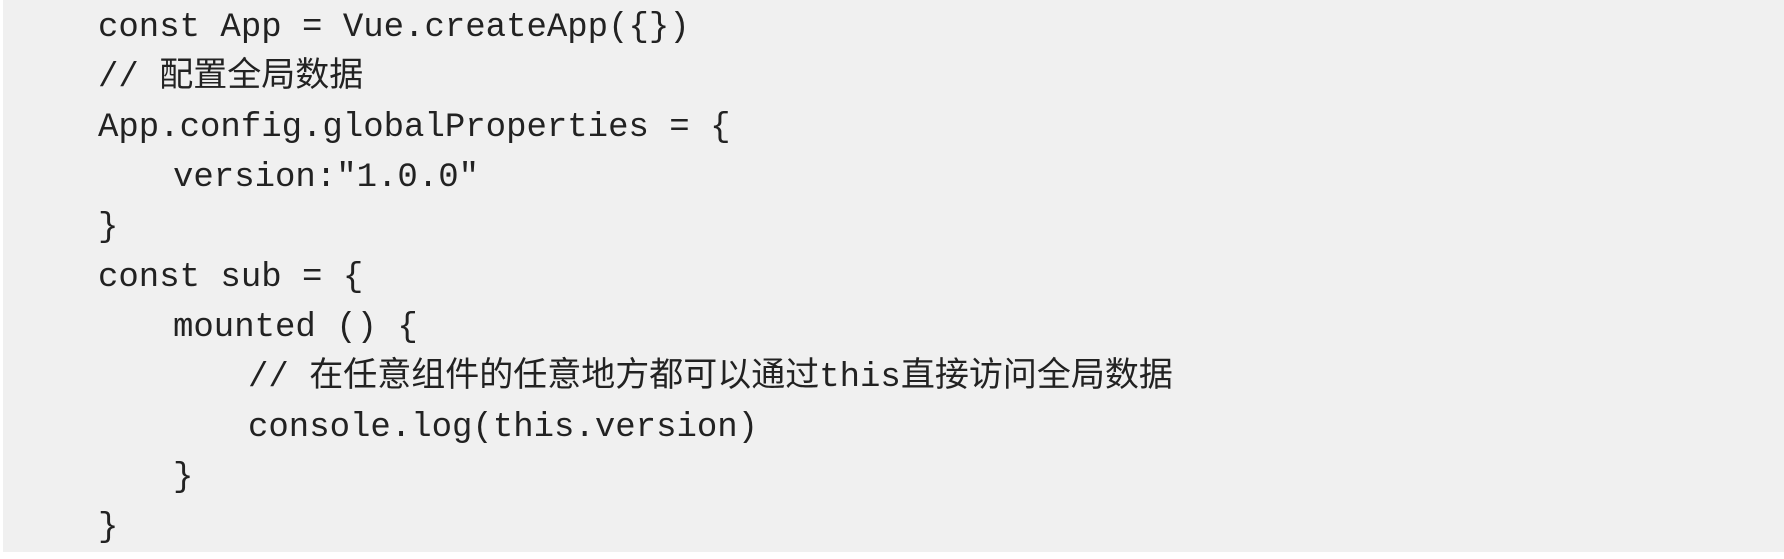 This screenshot has width=1784, height=559. I want to click on code-line-version: version:"1.0.0", so click(326, 178).